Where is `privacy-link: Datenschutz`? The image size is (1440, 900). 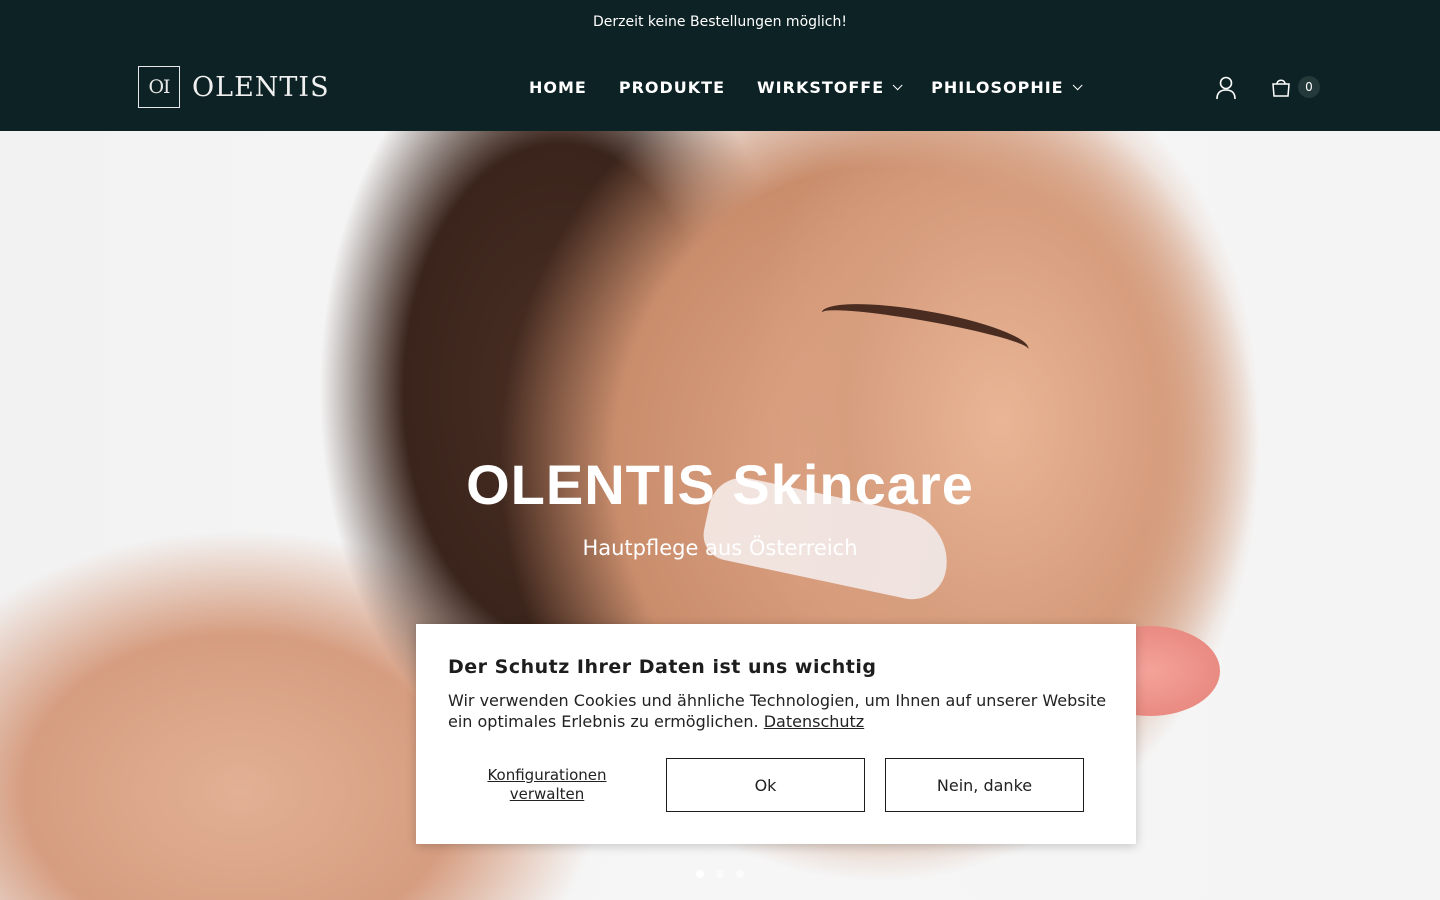
privacy-link: Datenschutz is located at coordinates (814, 721).